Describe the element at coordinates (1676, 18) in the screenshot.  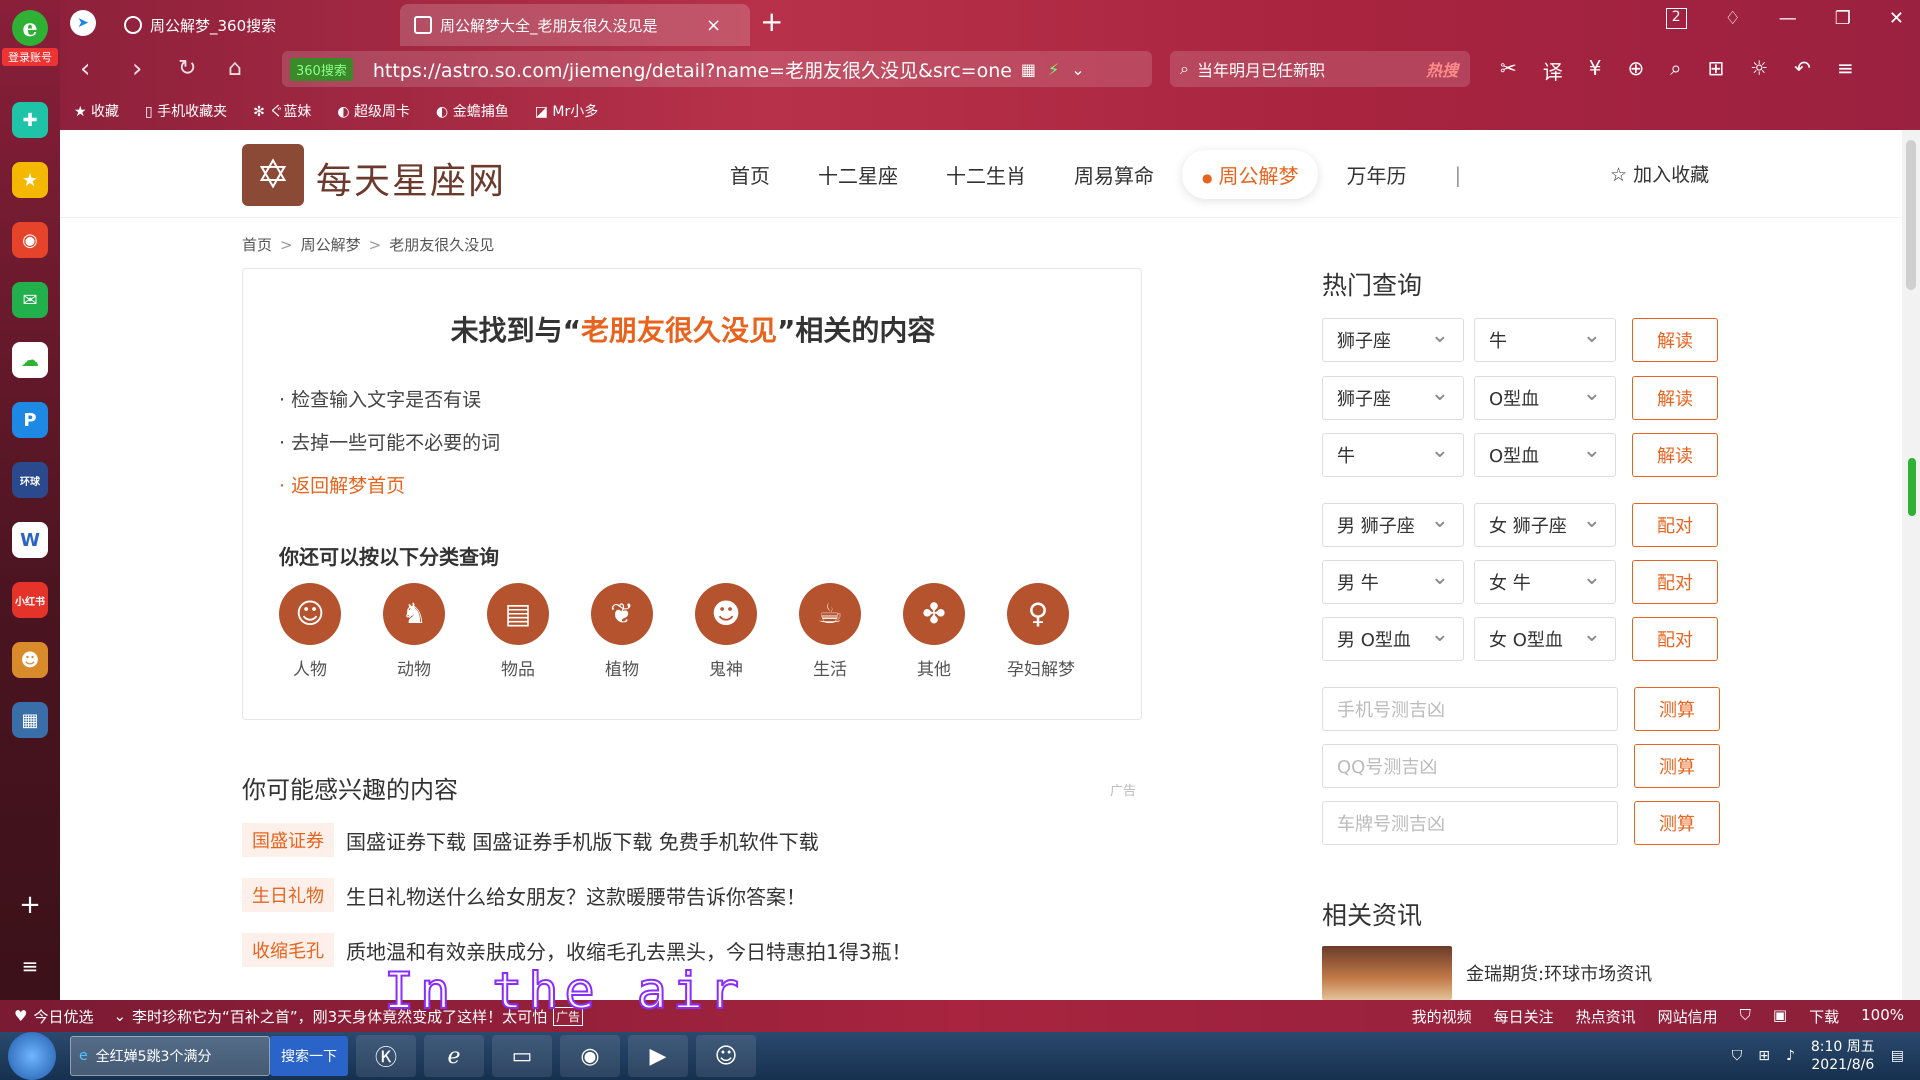
I see `tab-count-badge: 2` at that location.